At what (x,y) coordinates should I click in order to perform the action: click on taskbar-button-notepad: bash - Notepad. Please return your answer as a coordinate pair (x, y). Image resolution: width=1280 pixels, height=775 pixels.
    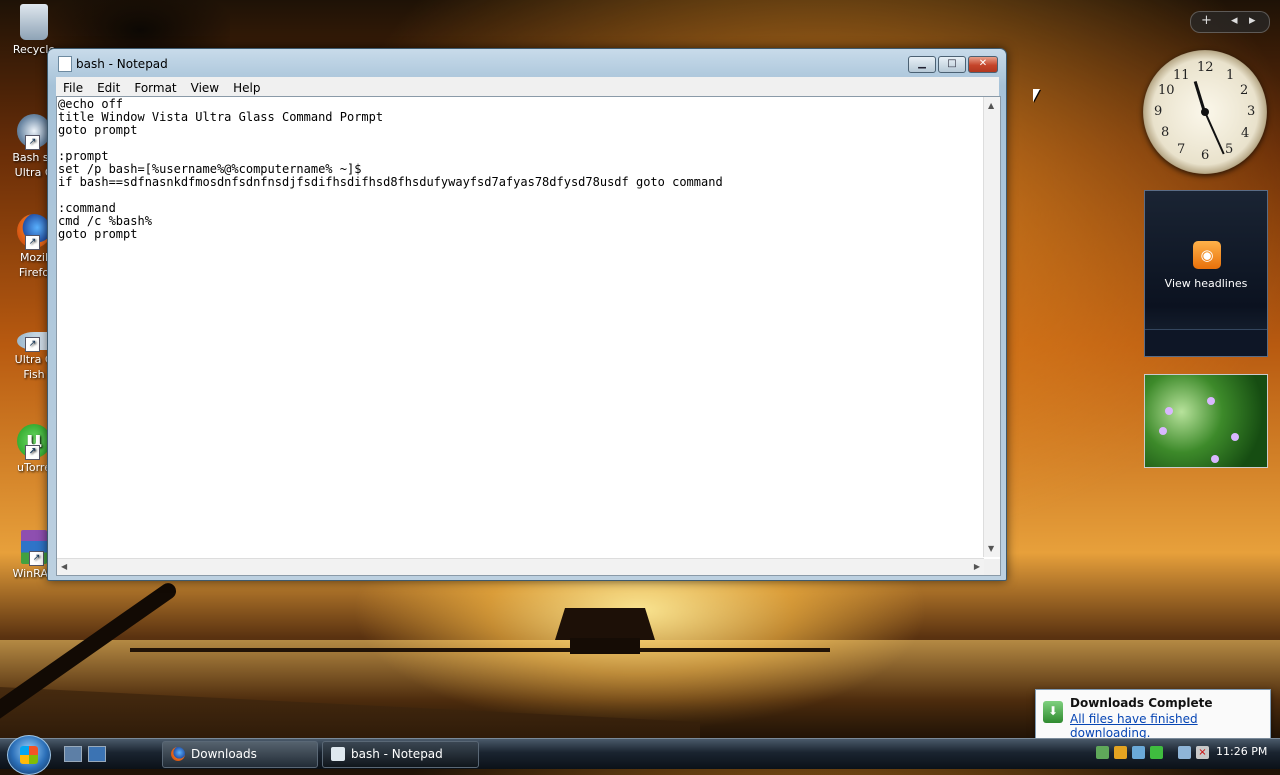
    Looking at the image, I should click on (400, 754).